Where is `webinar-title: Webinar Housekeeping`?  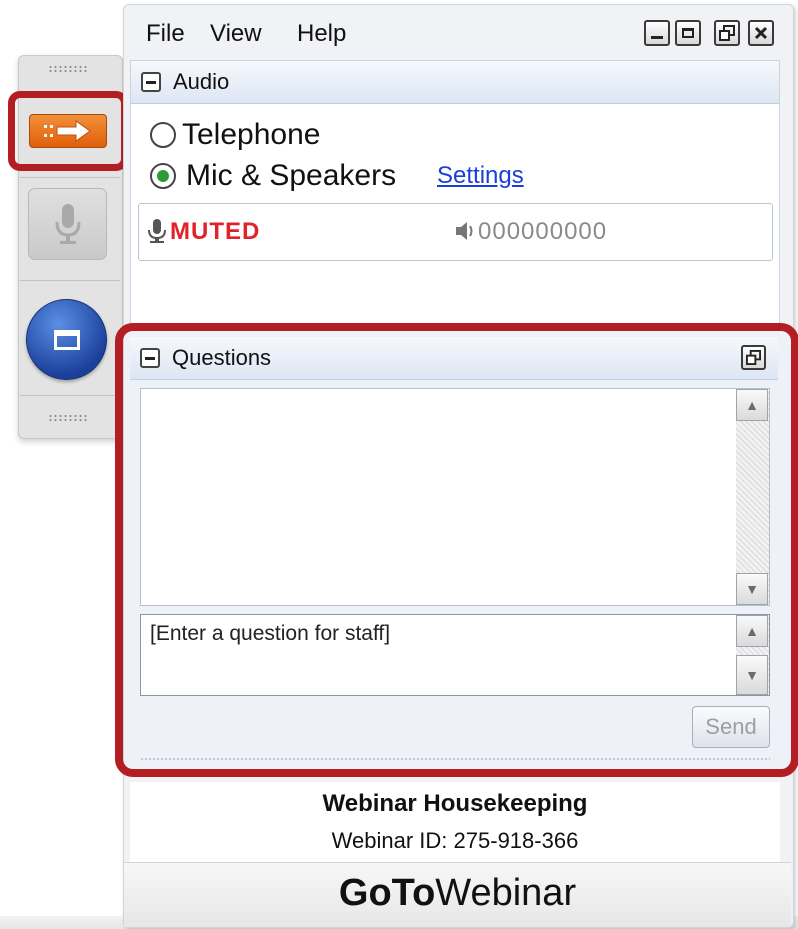
webinar-title: Webinar Housekeeping is located at coordinates (455, 803).